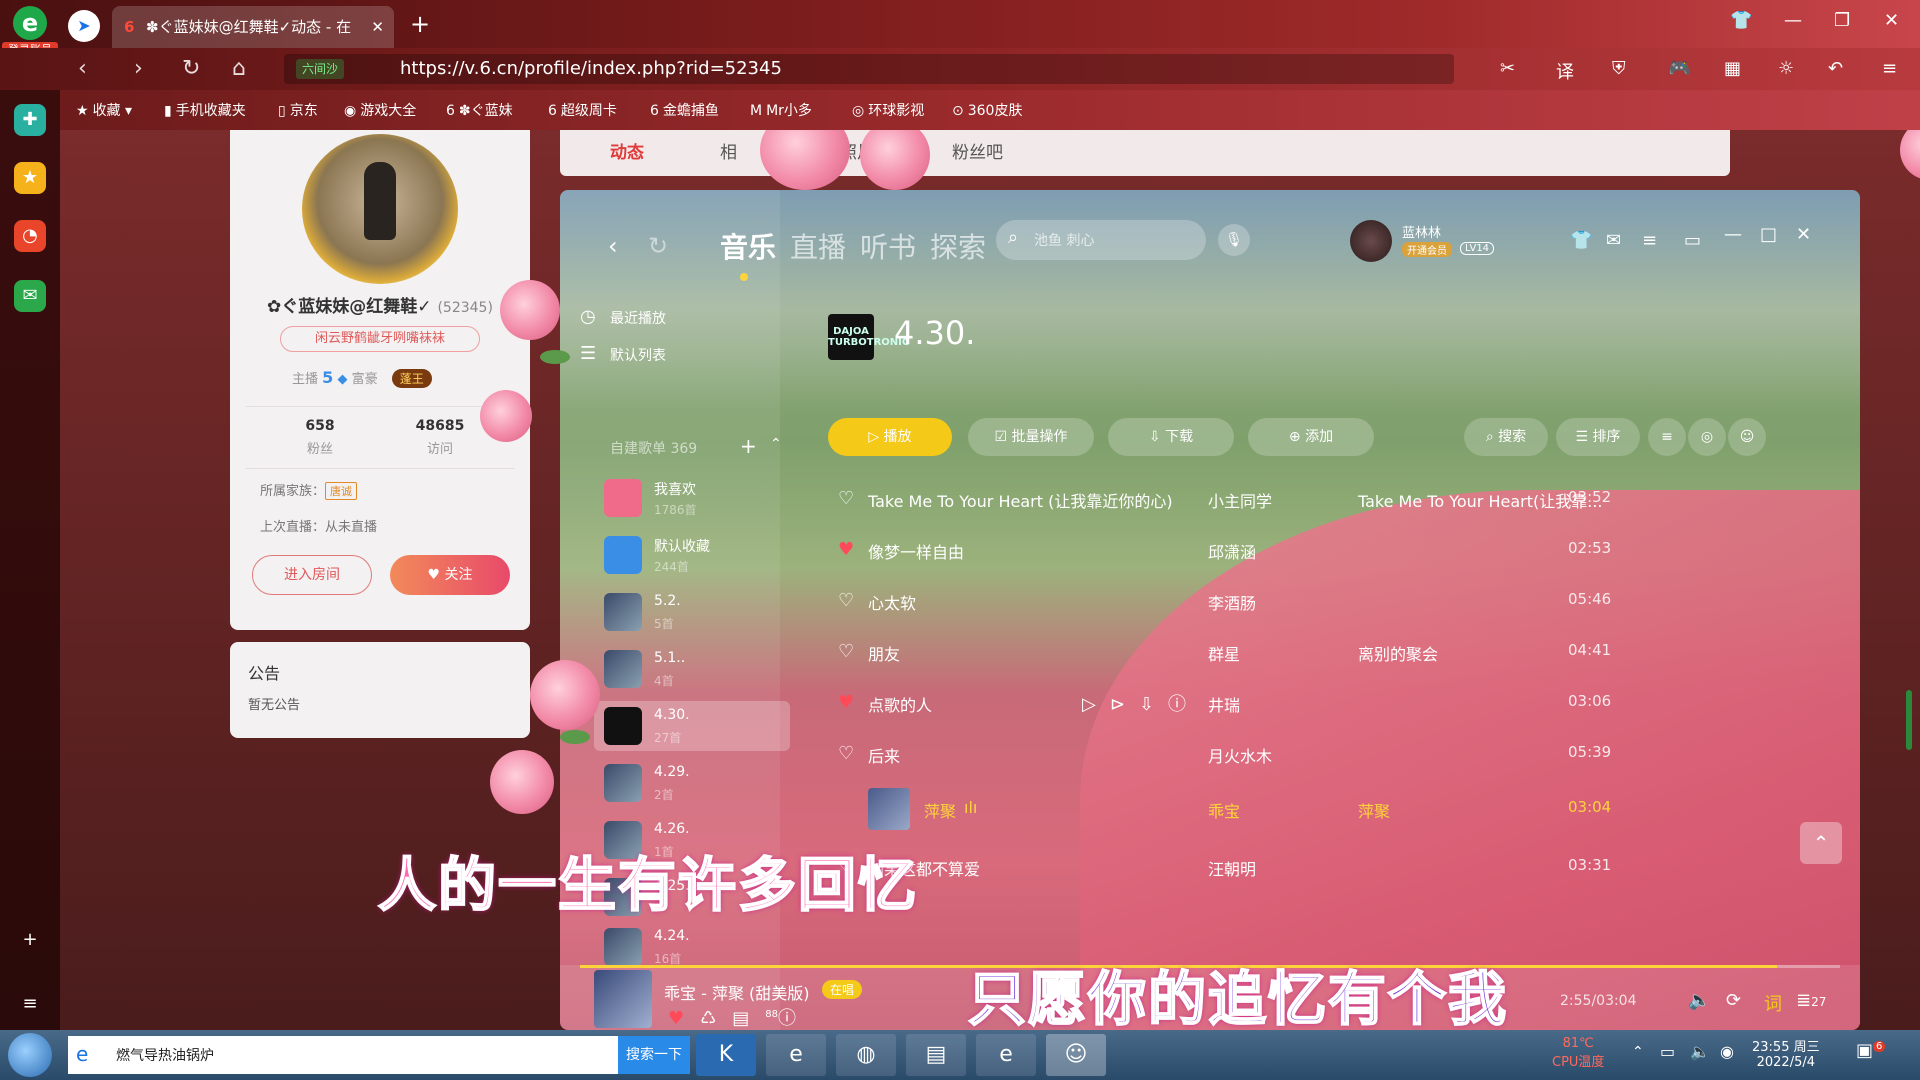 This screenshot has height=1080, width=1920. Describe the element at coordinates (380, 209) in the screenshot. I see `profile-avatar` at that location.